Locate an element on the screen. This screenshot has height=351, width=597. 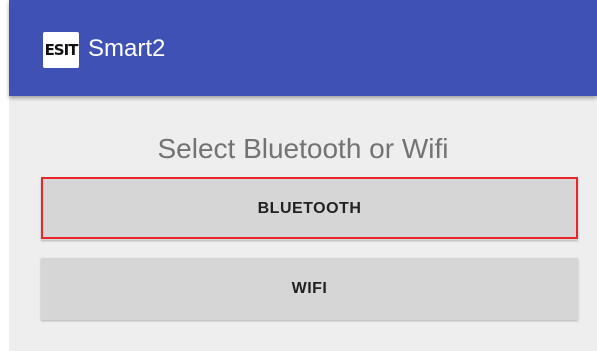
bluetooth-button-label: BLUETOOTH is located at coordinates (309, 208).